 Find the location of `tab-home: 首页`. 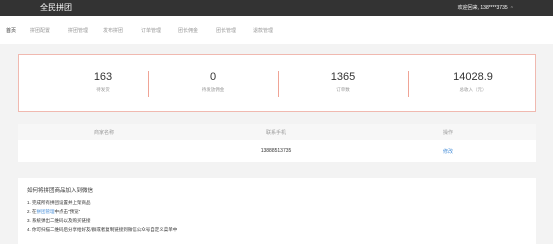

tab-home: 首页 is located at coordinates (11, 30).